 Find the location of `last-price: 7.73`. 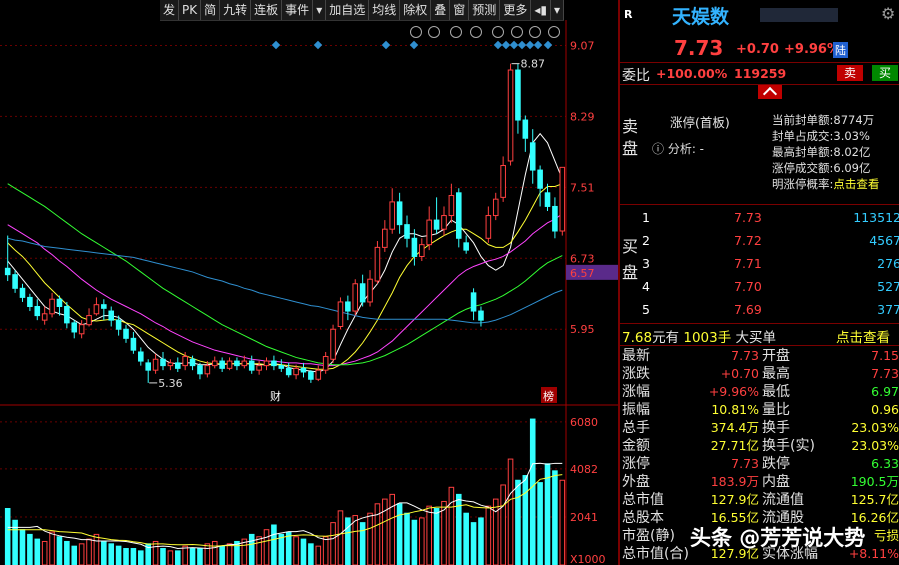

last-price: 7.73 is located at coordinates (699, 48).